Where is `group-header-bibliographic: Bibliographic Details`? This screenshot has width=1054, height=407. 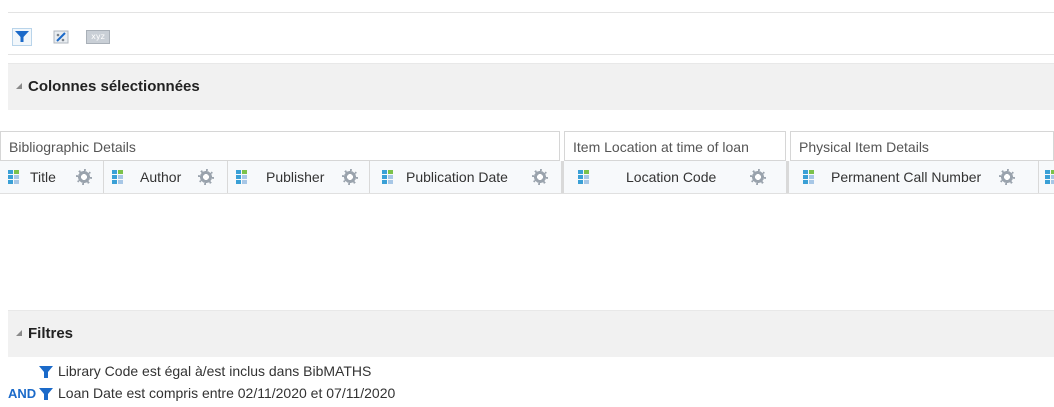 group-header-bibliographic: Bibliographic Details is located at coordinates (280, 146).